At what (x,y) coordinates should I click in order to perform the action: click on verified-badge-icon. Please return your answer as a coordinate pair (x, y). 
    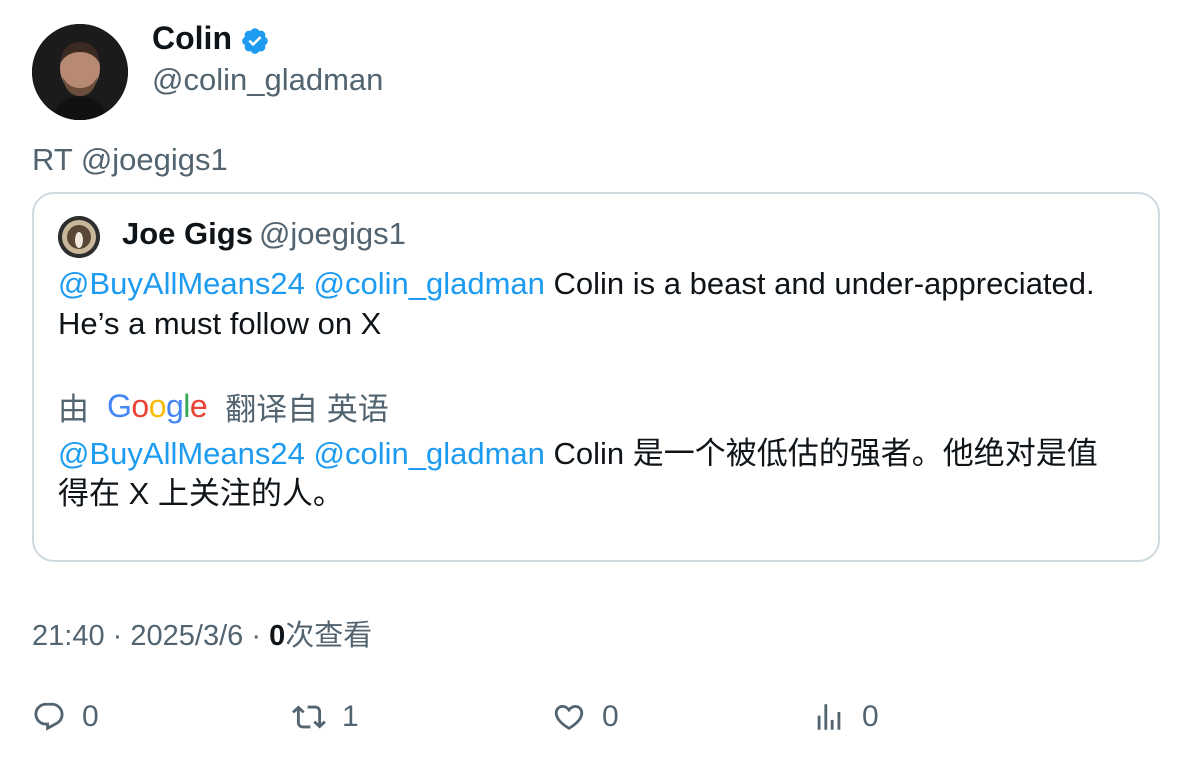
    Looking at the image, I should click on (255, 40).